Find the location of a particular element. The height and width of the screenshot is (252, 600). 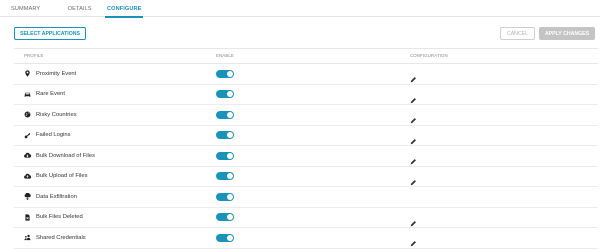

profile-cell: Proximity Event is located at coordinates (50, 74).